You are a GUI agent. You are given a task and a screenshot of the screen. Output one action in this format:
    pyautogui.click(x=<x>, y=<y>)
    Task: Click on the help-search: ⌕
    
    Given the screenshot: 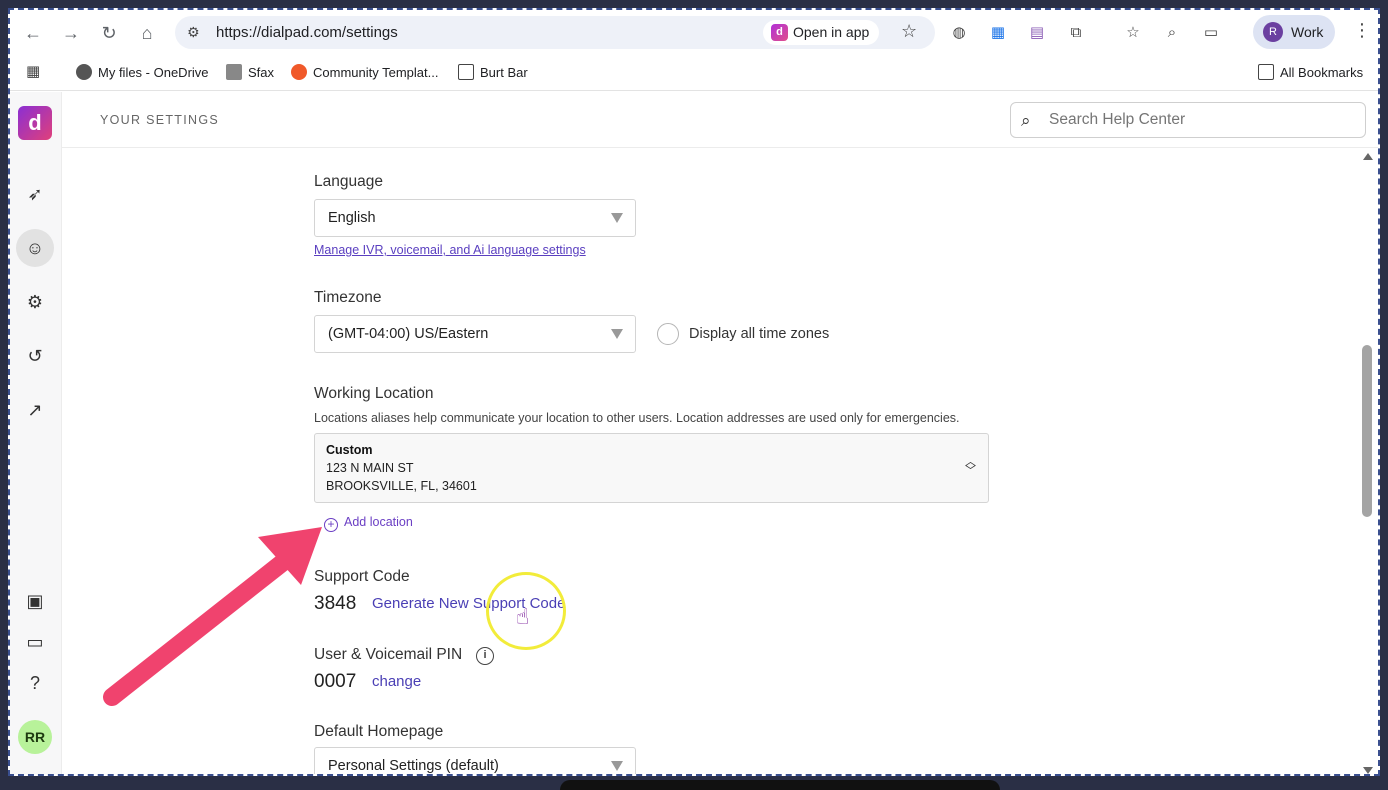 What is the action you would take?
    pyautogui.click(x=1188, y=120)
    